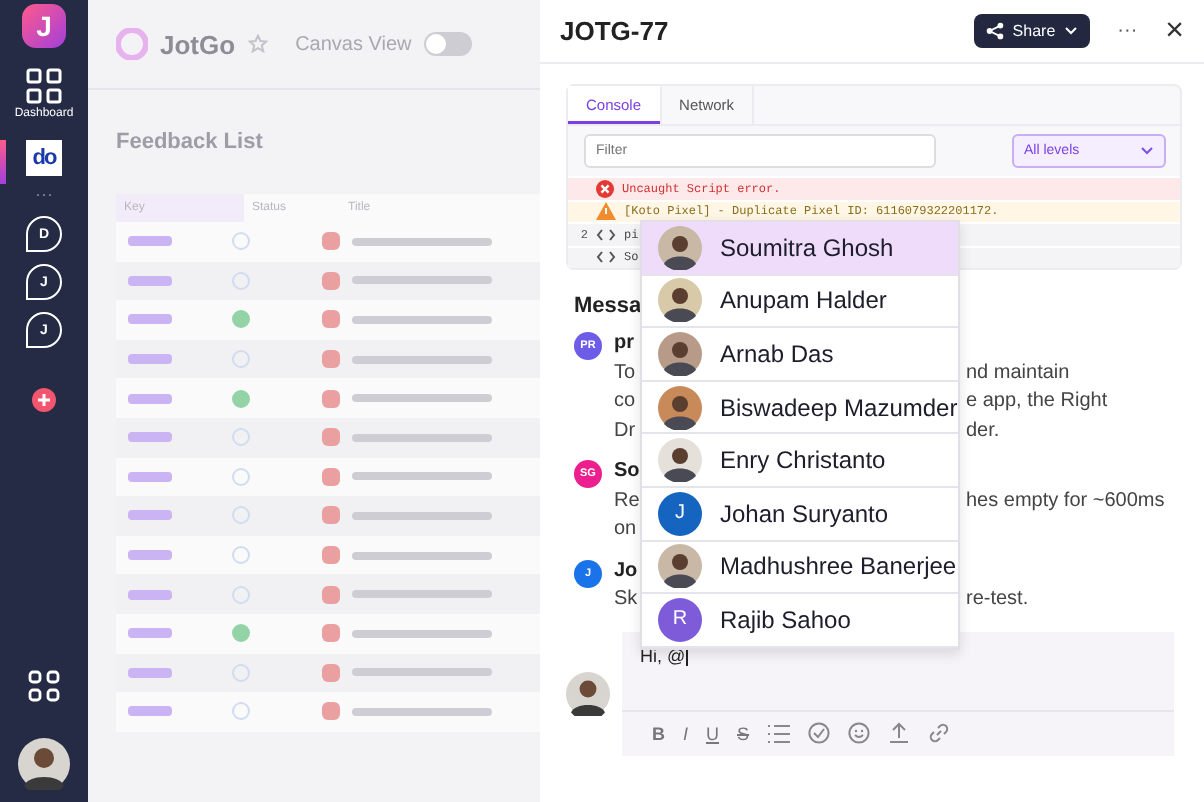  Describe the element at coordinates (43, 86) in the screenshot. I see `dashboard-icon` at that location.